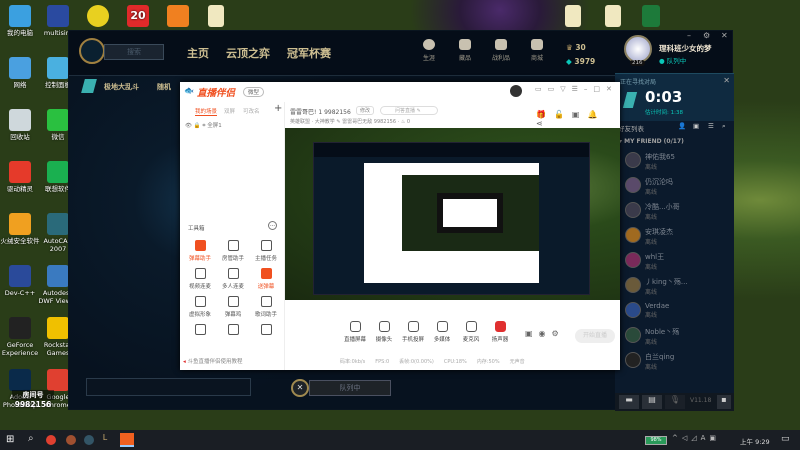 The width and height of the screenshot is (800, 450). Describe the element at coordinates (595, 336) in the screenshot. I see `start-stream-button: 开始直播` at that location.